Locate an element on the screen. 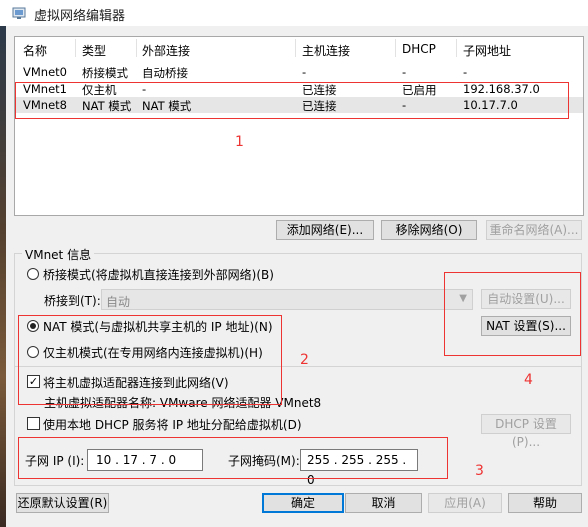 The height and width of the screenshot is (527, 588). annotation-number-1: 1 is located at coordinates (239, 142).